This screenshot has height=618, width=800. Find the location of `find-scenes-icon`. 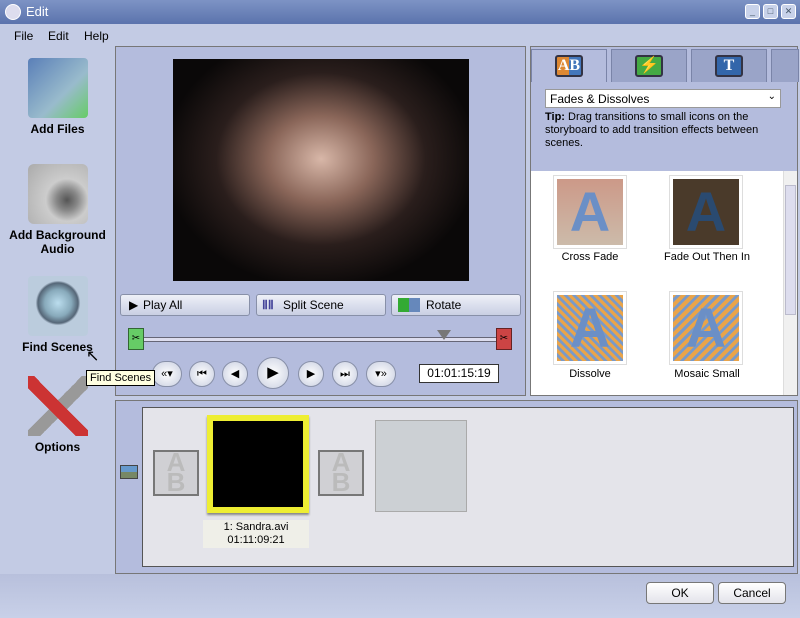

find-scenes-icon is located at coordinates (57, 306).